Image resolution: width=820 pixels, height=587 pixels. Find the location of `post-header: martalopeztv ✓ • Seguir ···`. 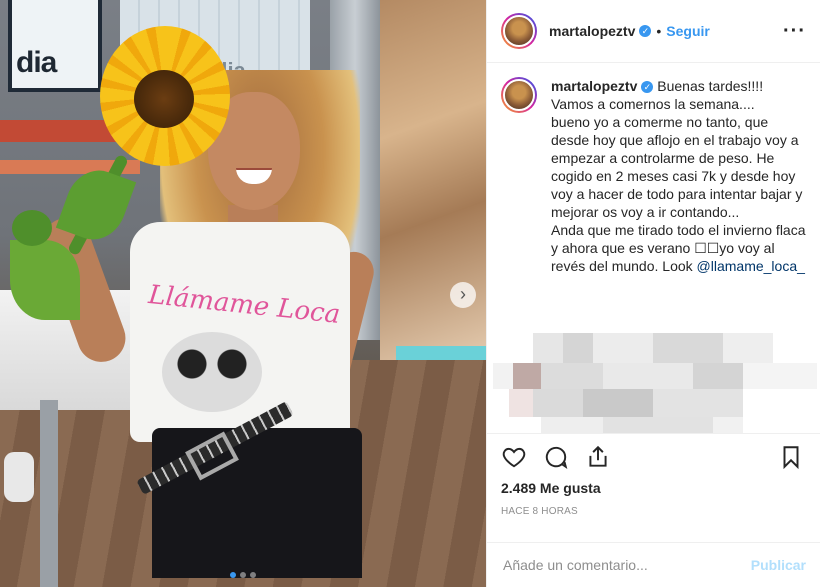

post-header: martalopeztv ✓ • Seguir ··· is located at coordinates (653, 31).